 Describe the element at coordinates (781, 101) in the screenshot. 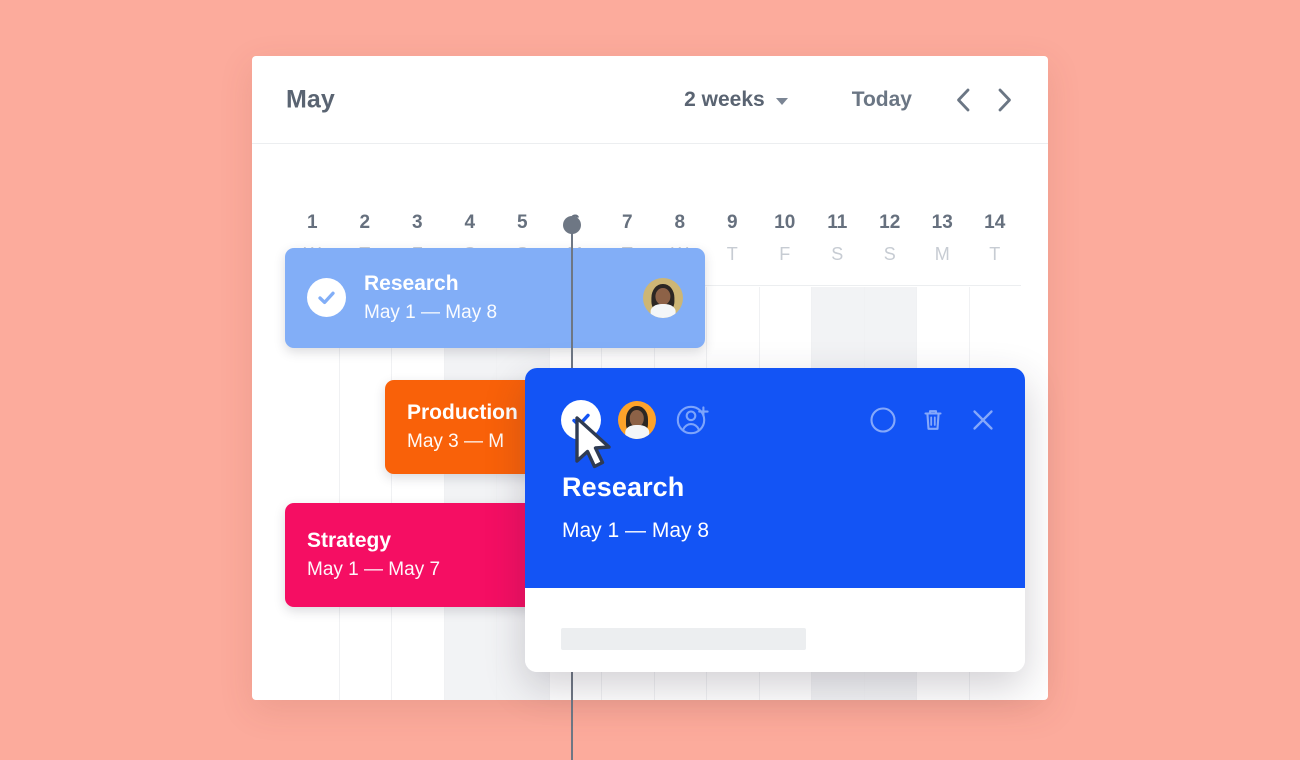

I see `chevron-down-icon` at that location.